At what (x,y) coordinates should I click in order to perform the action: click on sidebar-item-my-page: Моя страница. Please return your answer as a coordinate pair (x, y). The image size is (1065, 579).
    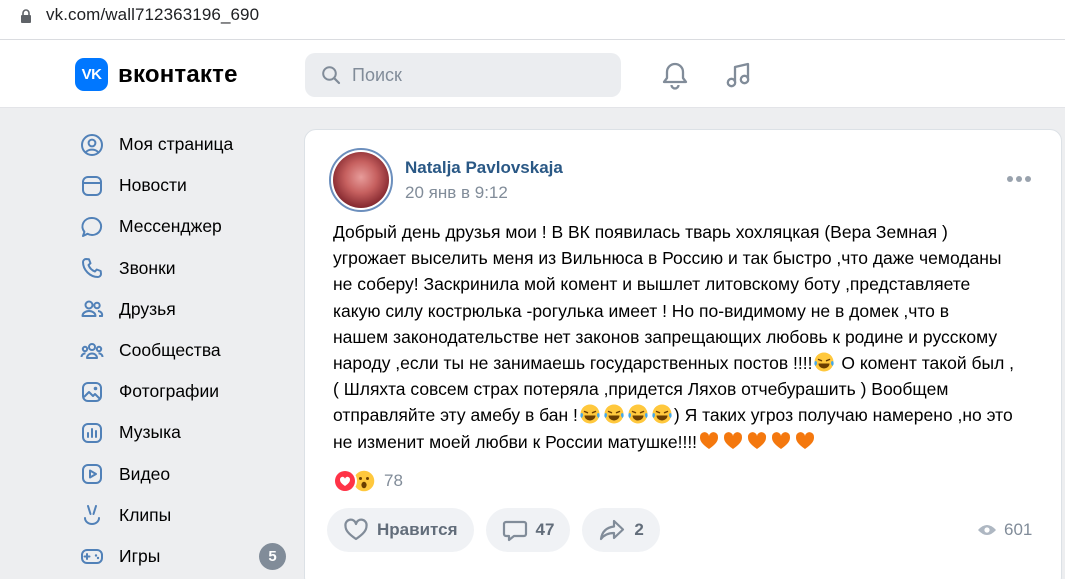
    Looking at the image, I should click on (185, 144).